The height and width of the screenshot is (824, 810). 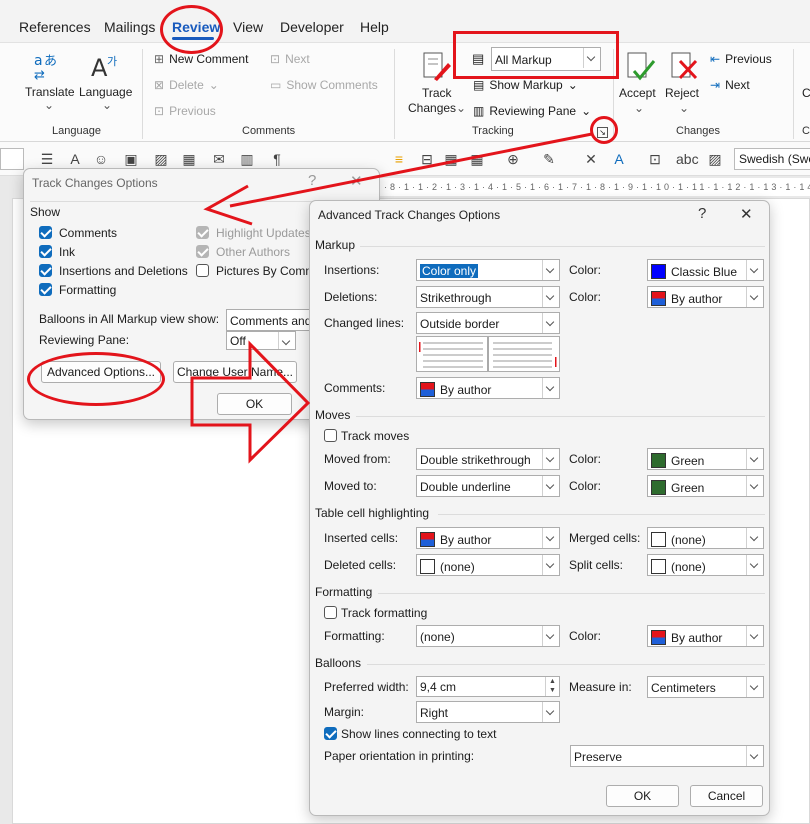 What do you see at coordinates (806, 93) in the screenshot?
I see `ribbon-edge-truncated-button: C` at bounding box center [806, 93].